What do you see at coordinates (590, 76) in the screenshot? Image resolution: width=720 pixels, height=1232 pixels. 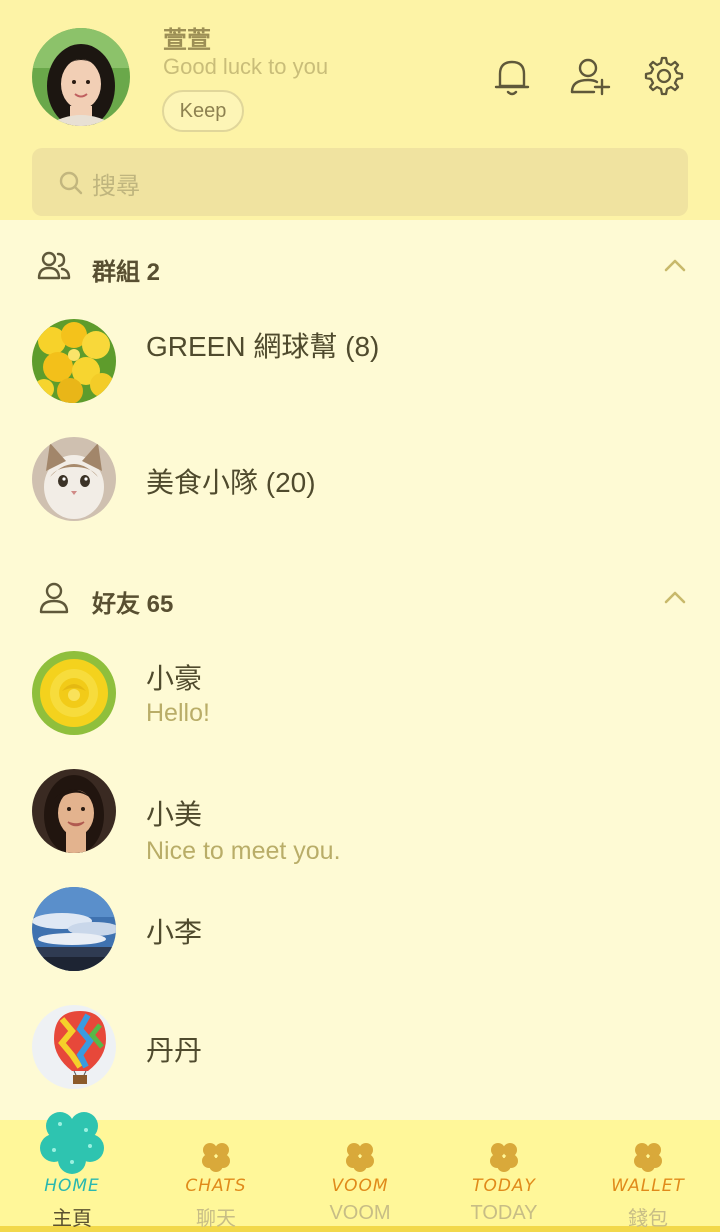 I see `add-friend-icon` at bounding box center [590, 76].